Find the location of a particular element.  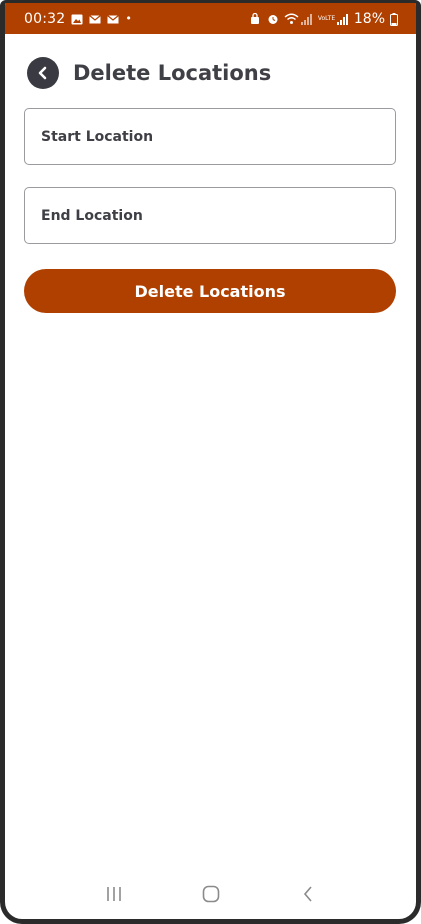

nav-back-button is located at coordinates (308, 894).